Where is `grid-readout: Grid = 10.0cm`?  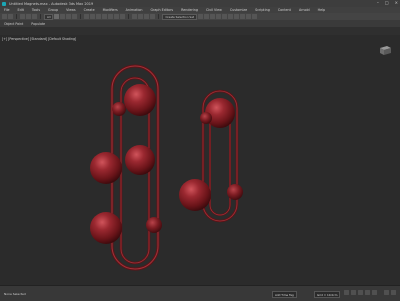 grid-readout: Grid = 10.0cm is located at coordinates (327, 294).